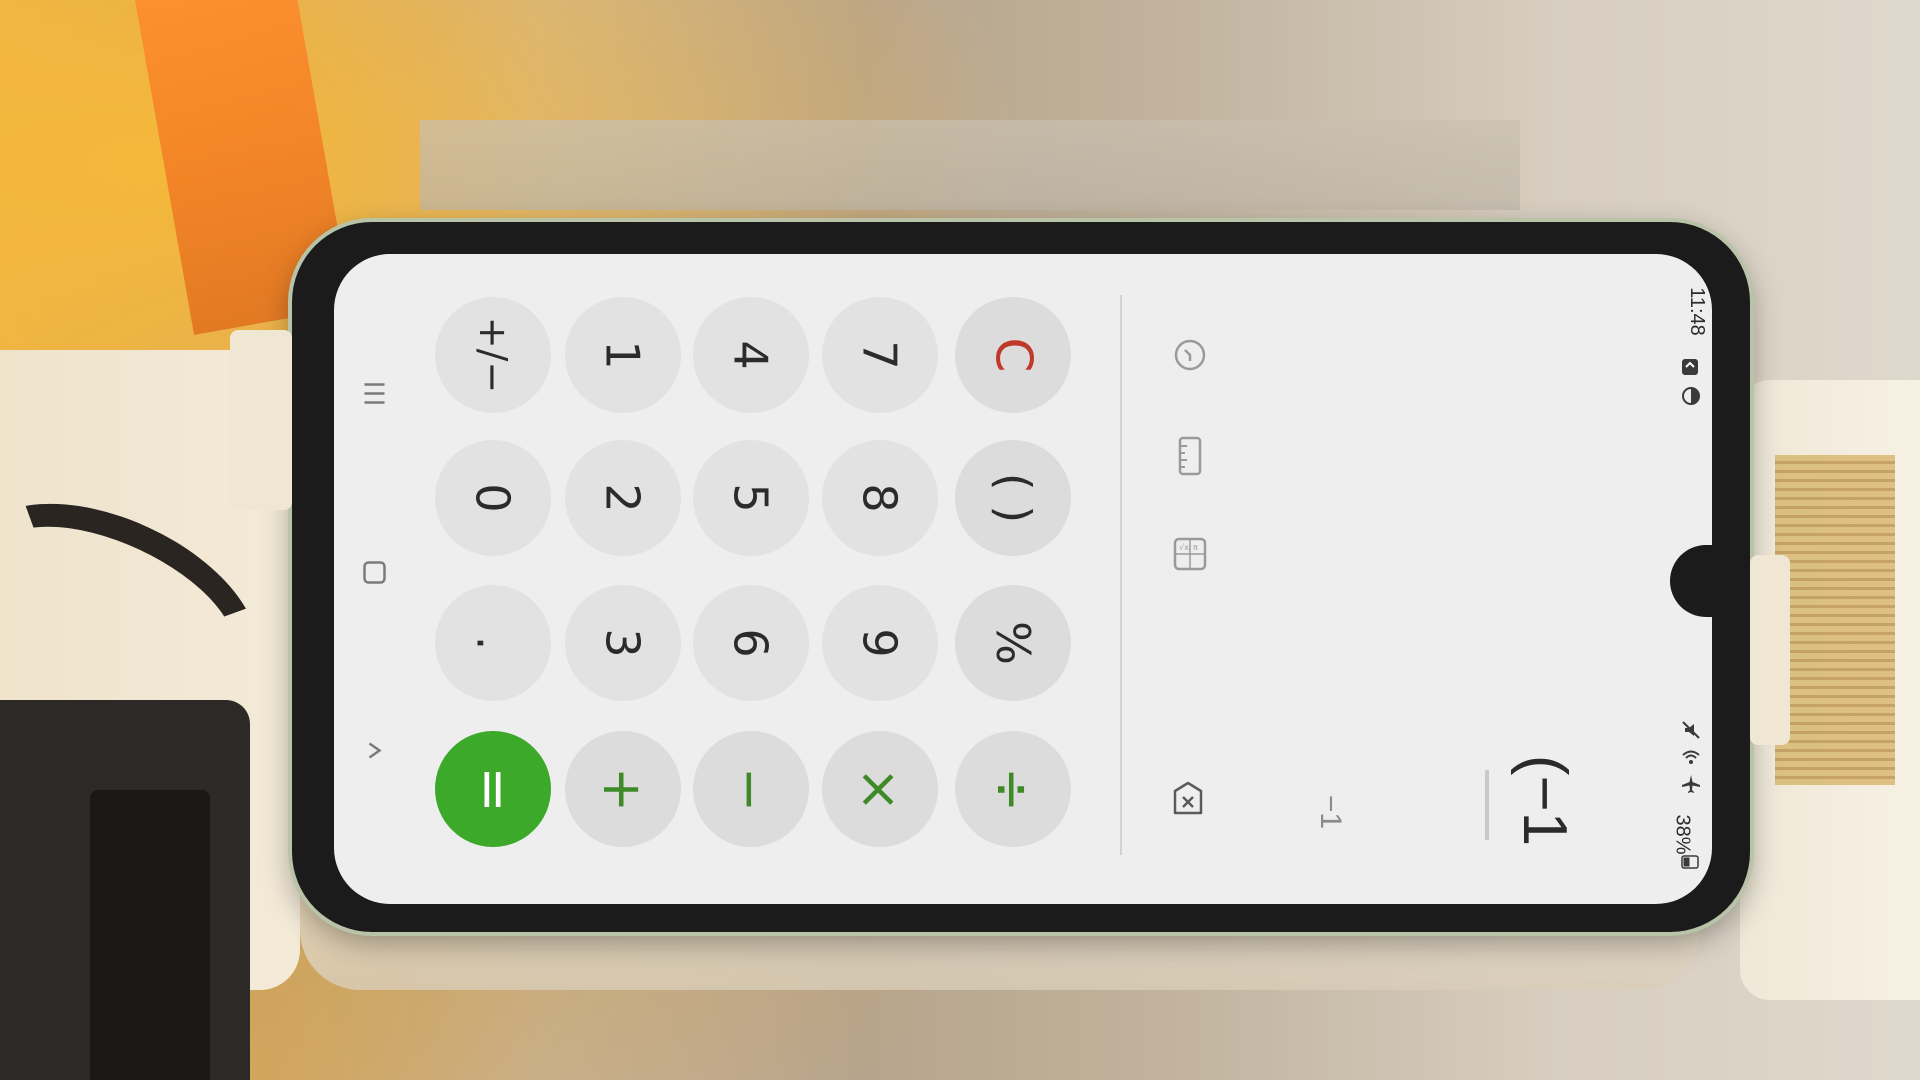 This screenshot has height=1080, width=1920. Describe the element at coordinates (880, 498) in the screenshot. I see `digit-8-button: 8` at that location.